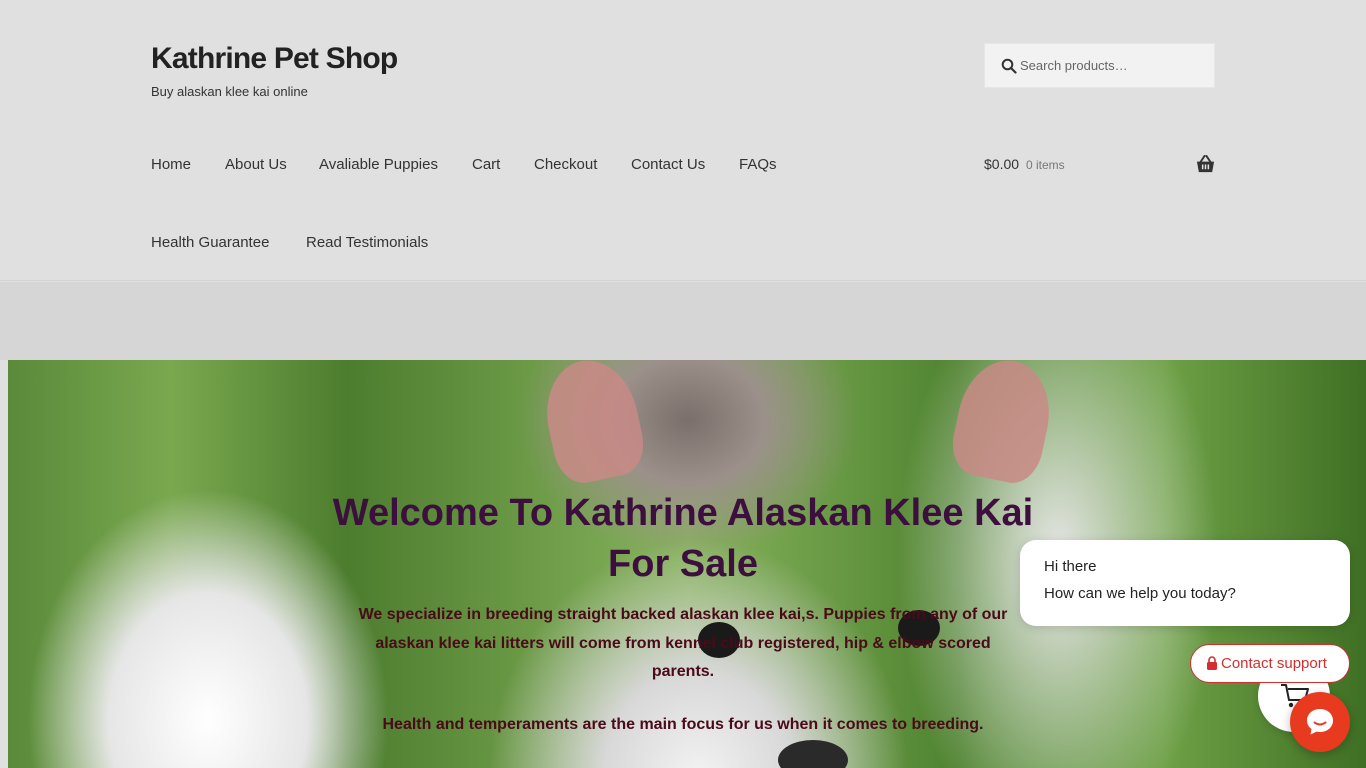 The image size is (1366, 768). I want to click on chat-greeting-bubble: Hi there How can we help you today?, so click(1185, 583).